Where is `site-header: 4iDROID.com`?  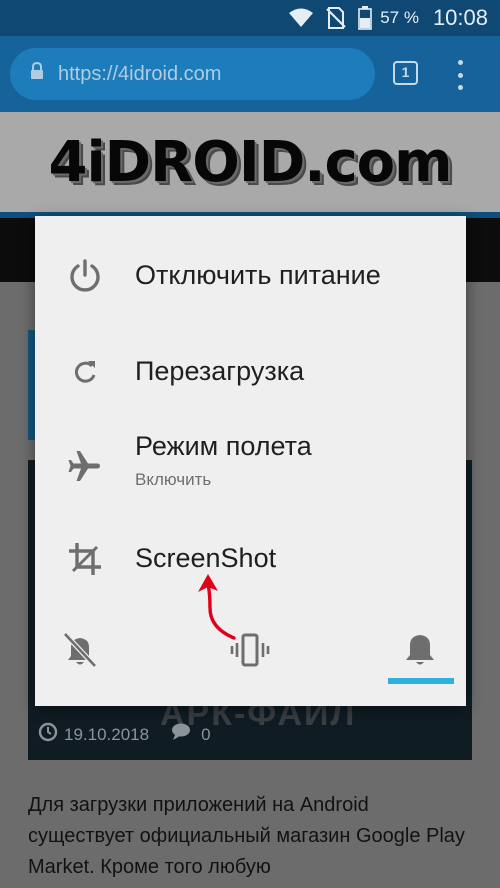
site-header: 4iDROID.com is located at coordinates (250, 162).